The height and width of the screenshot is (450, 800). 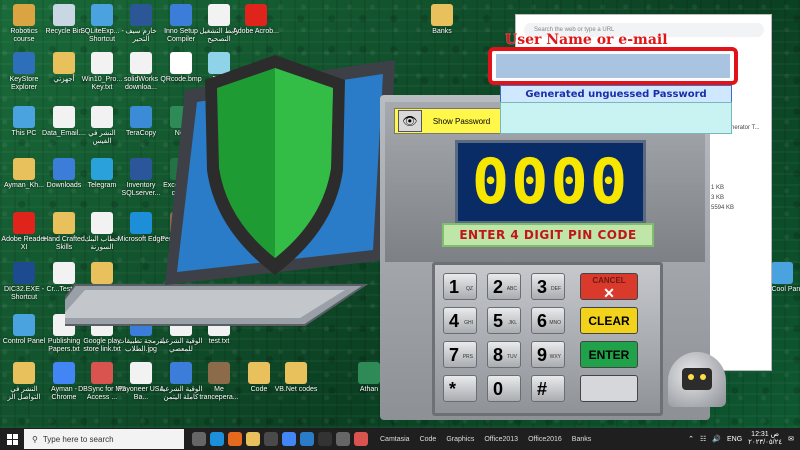 What do you see at coordinates (542, 321) in the screenshot?
I see `key-digit: 6` at bounding box center [542, 321].